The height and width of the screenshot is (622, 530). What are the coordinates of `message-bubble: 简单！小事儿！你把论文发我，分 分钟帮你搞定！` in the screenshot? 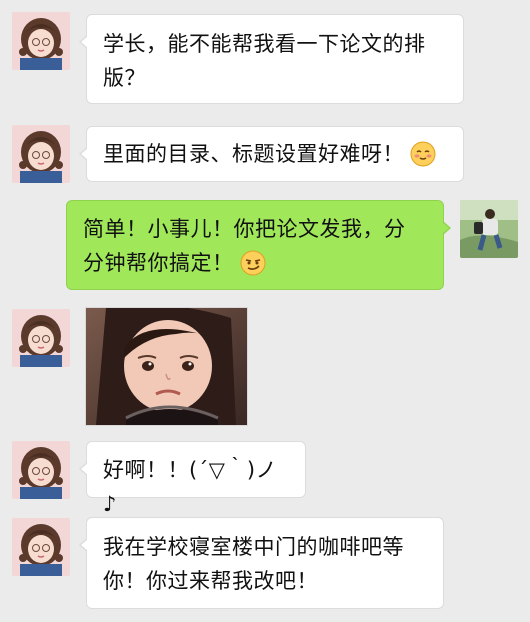 It's located at (258, 245).